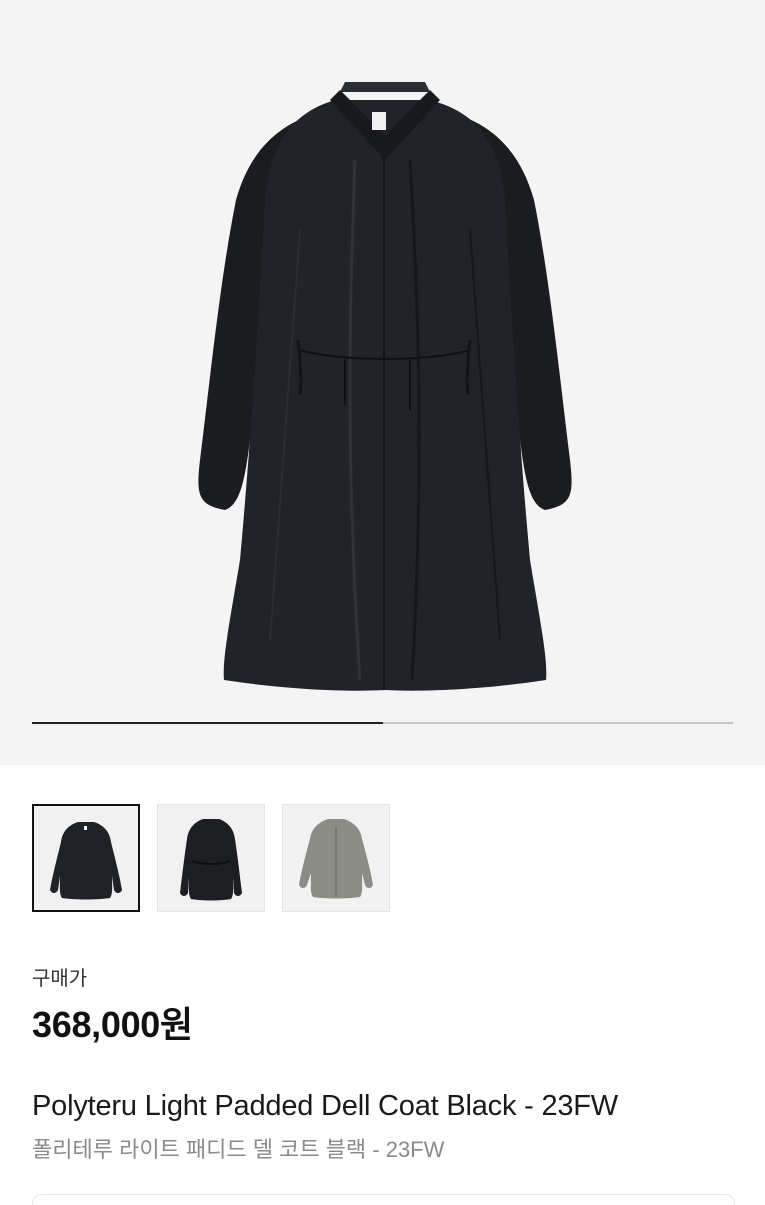 This screenshot has width=765, height=1205. Describe the element at coordinates (238, 1149) in the screenshot. I see `product-title-ko: 폴리테루 라이트 패디드 델 코트 블랙 - 23FW` at that location.